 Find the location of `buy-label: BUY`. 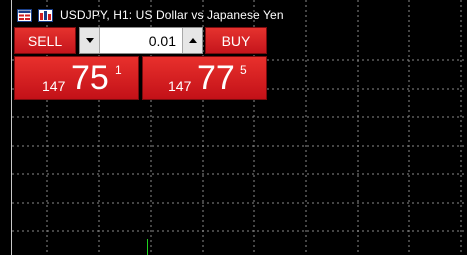

buy-label: BUY is located at coordinates (236, 40).